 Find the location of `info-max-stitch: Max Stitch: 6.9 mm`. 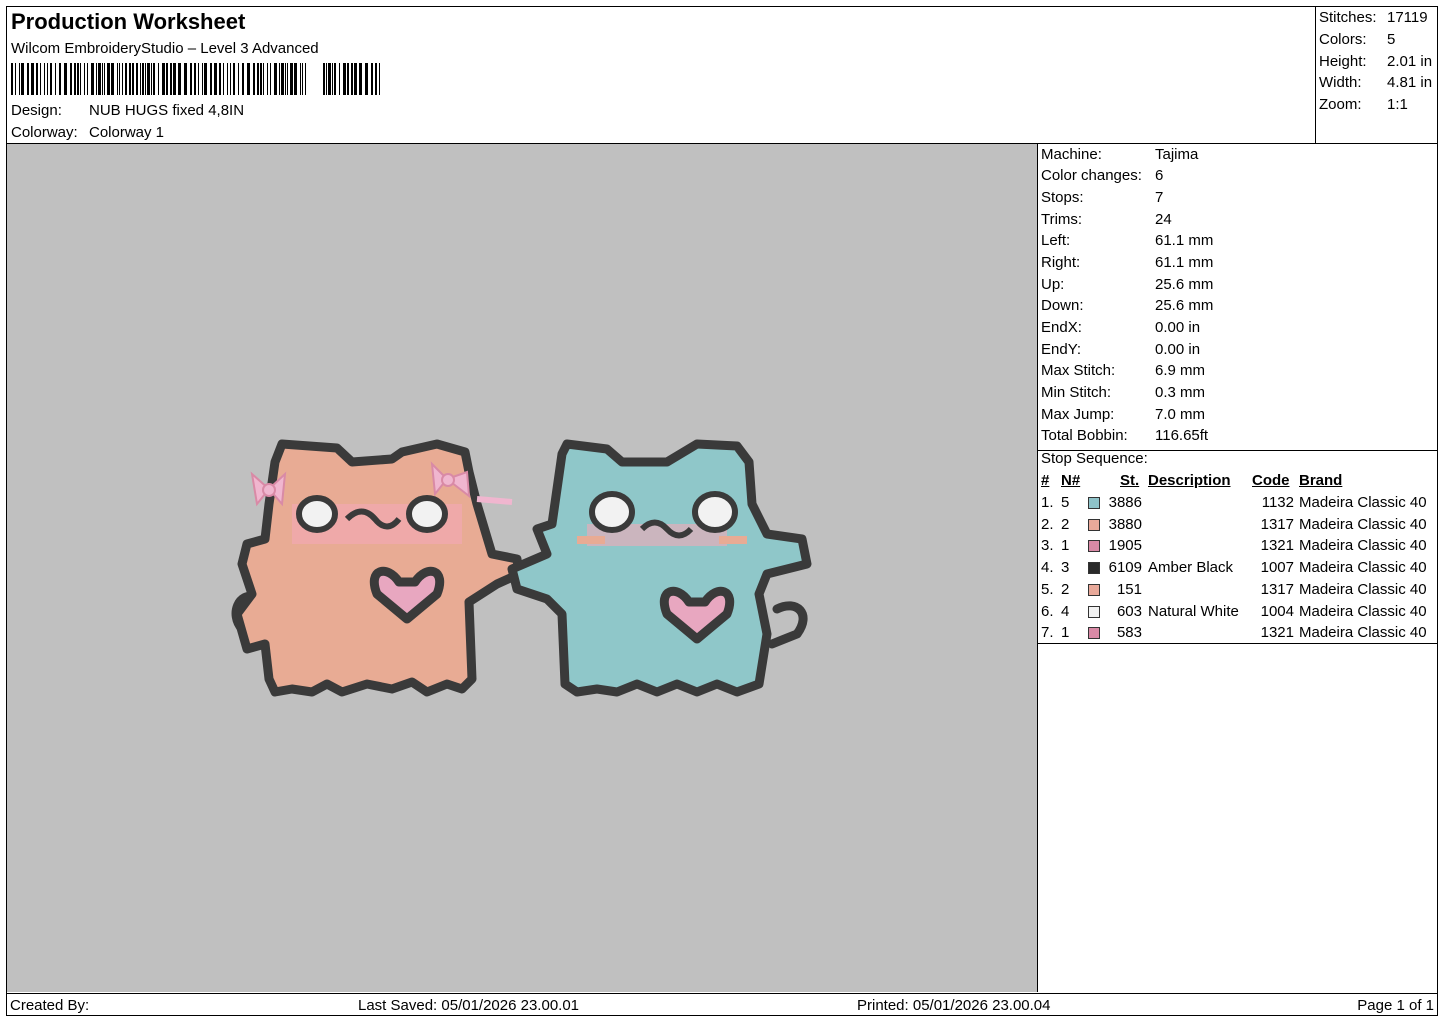

info-max-stitch: Max Stitch: 6.9 mm is located at coordinates (1123, 370).